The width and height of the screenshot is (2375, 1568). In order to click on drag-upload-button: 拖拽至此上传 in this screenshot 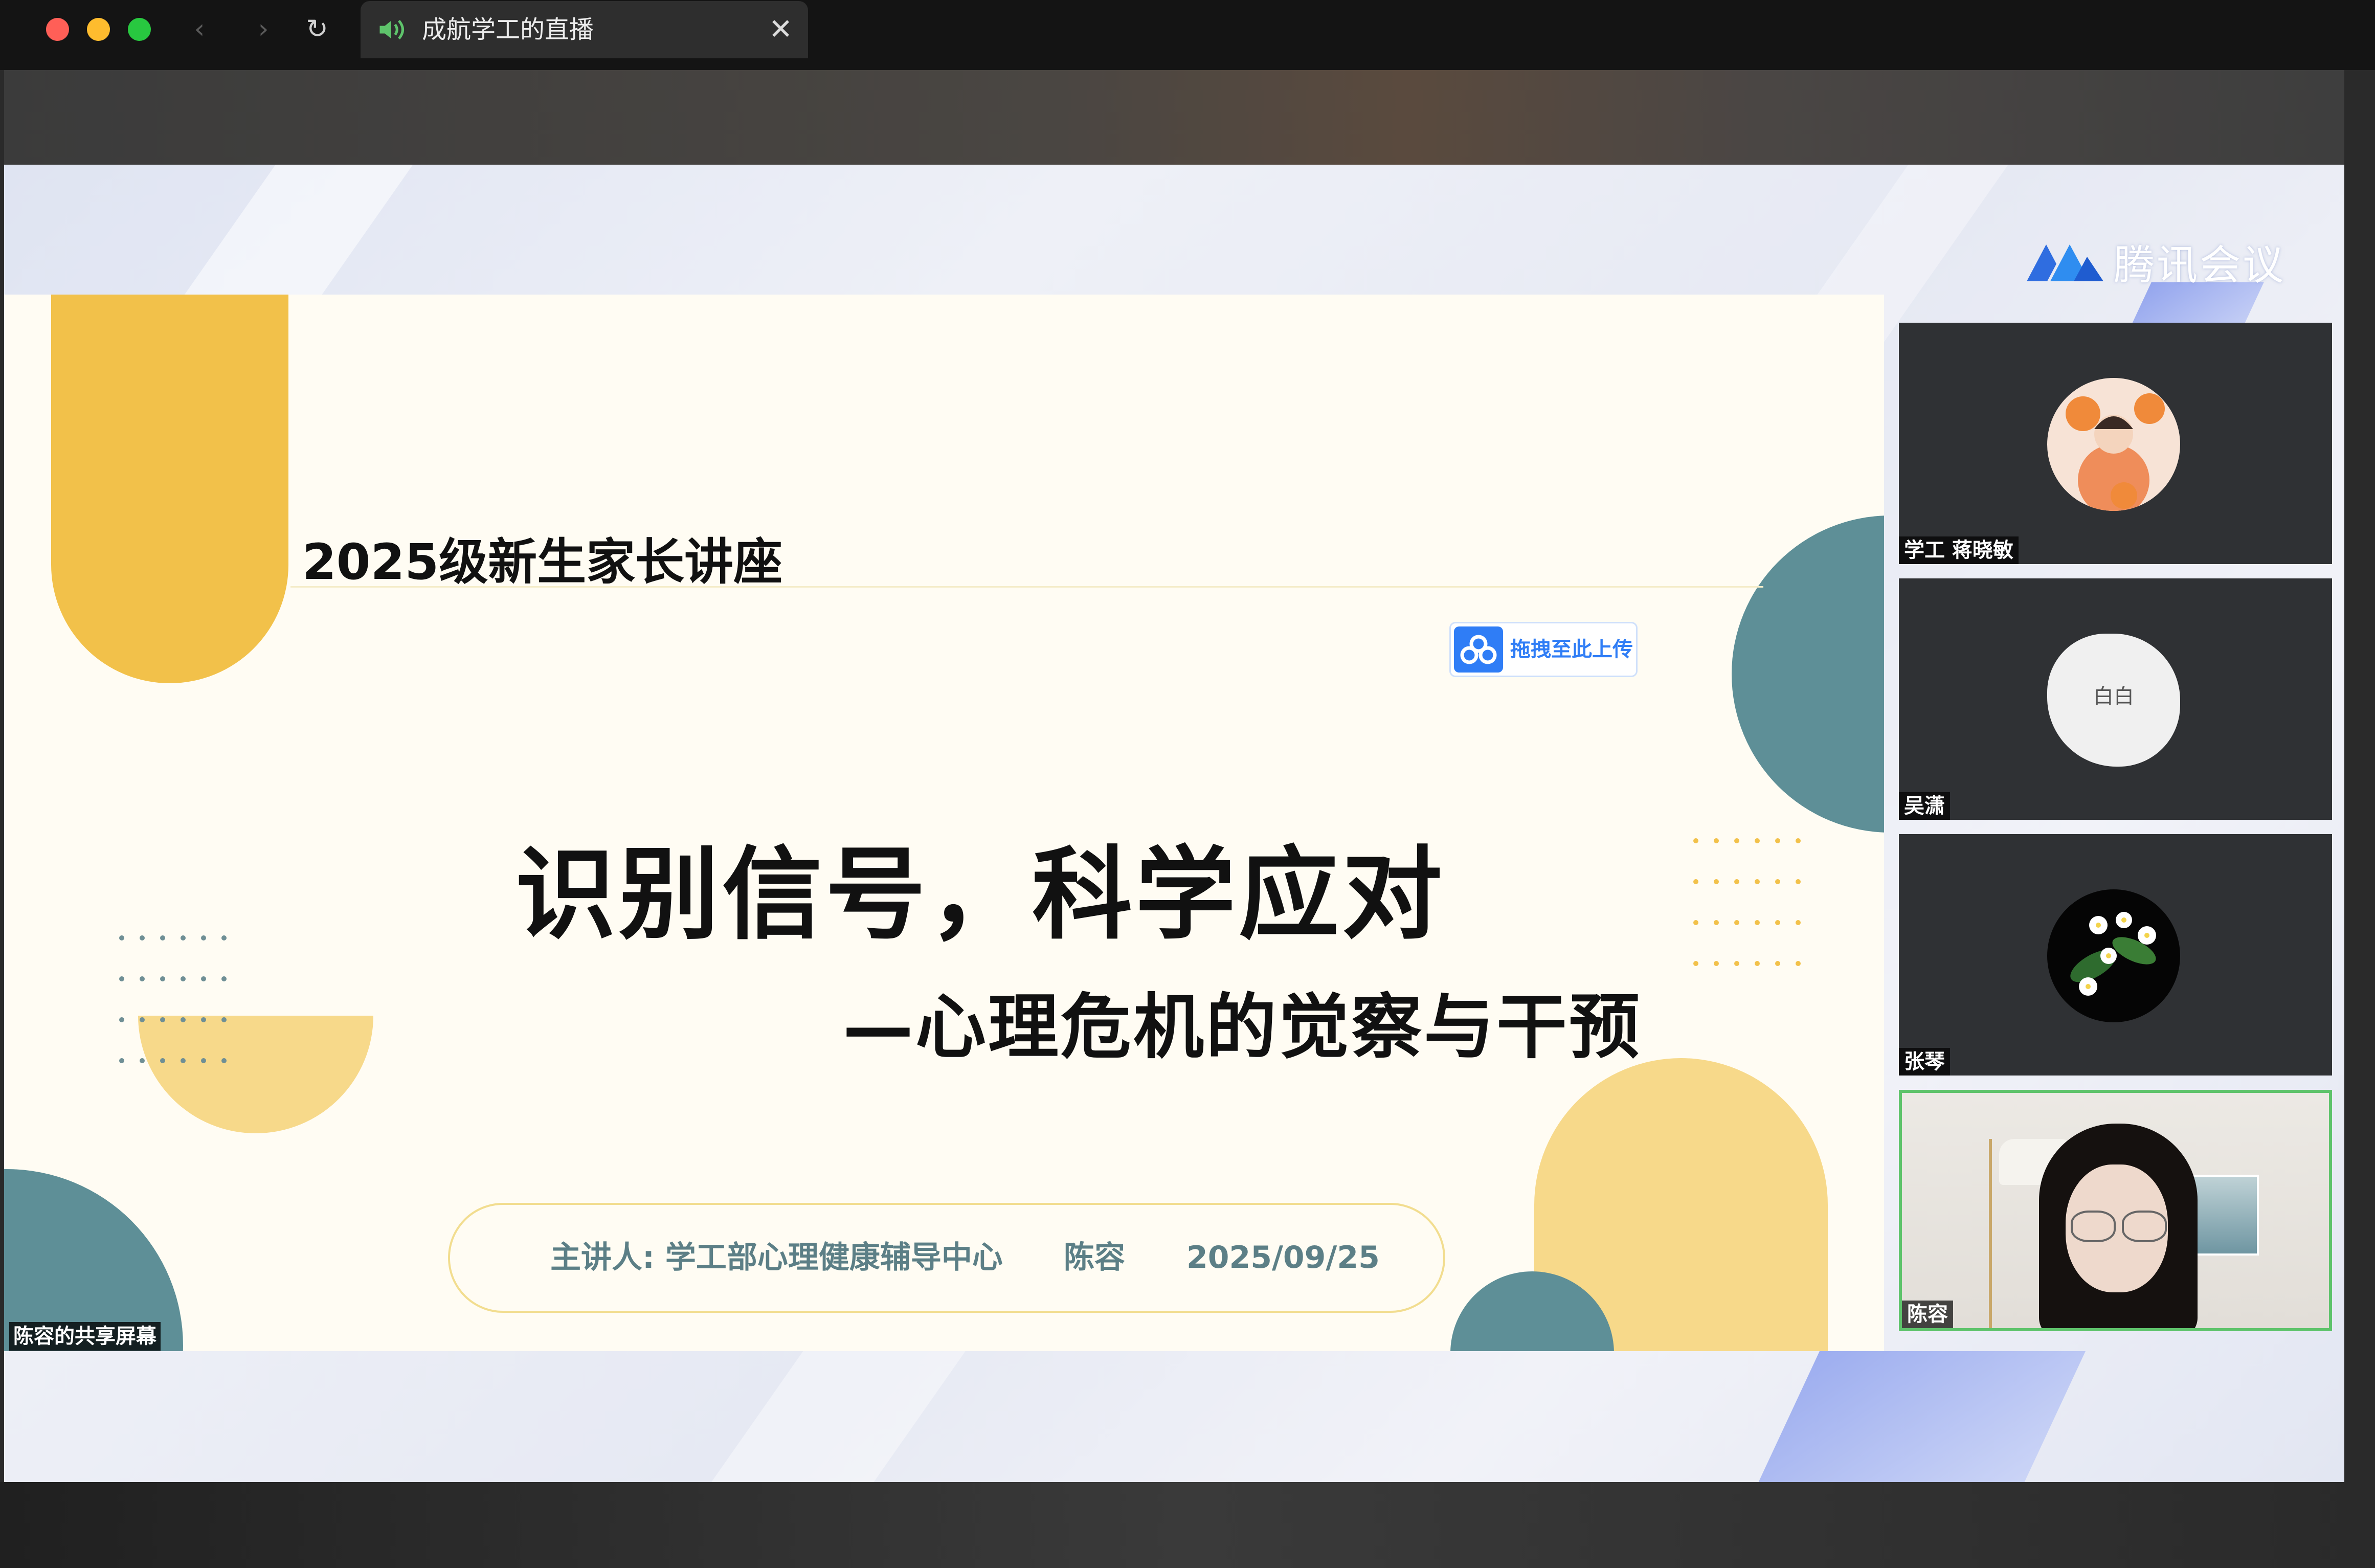, I will do `click(1544, 649)`.